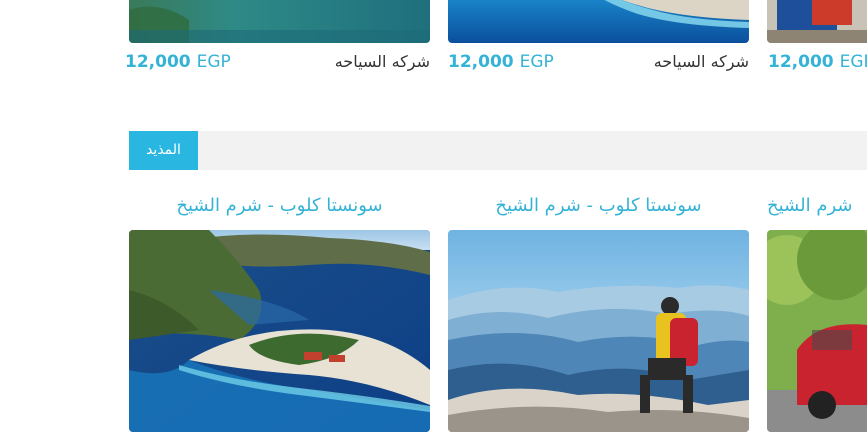  Describe the element at coordinates (365, 62) in the screenshot. I see `top-card-1-company: شركه السياحه` at that location.